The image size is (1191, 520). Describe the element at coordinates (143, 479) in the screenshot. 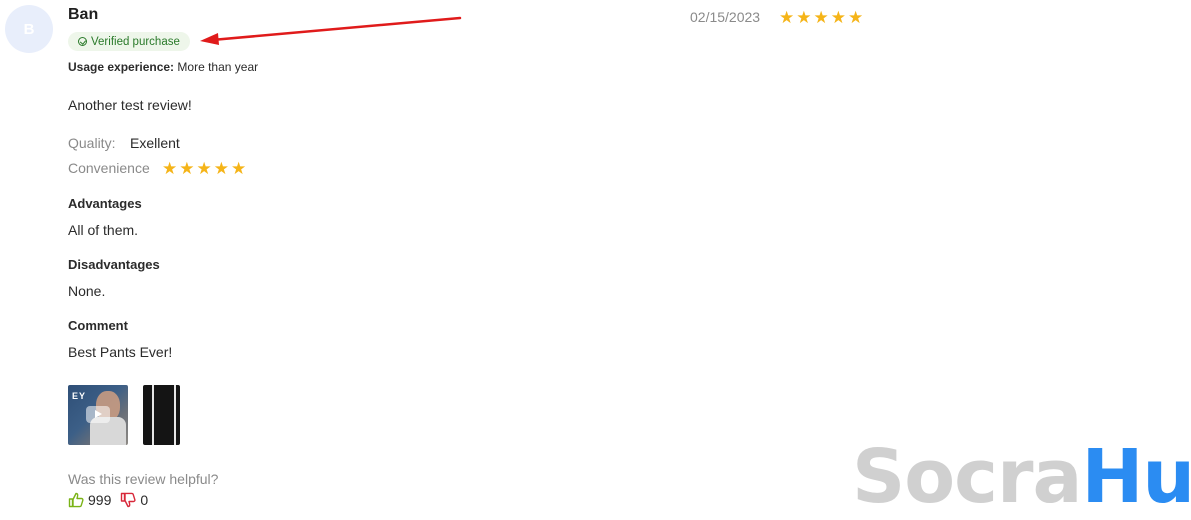

I see `helpful-question: Was this review helpful?` at that location.